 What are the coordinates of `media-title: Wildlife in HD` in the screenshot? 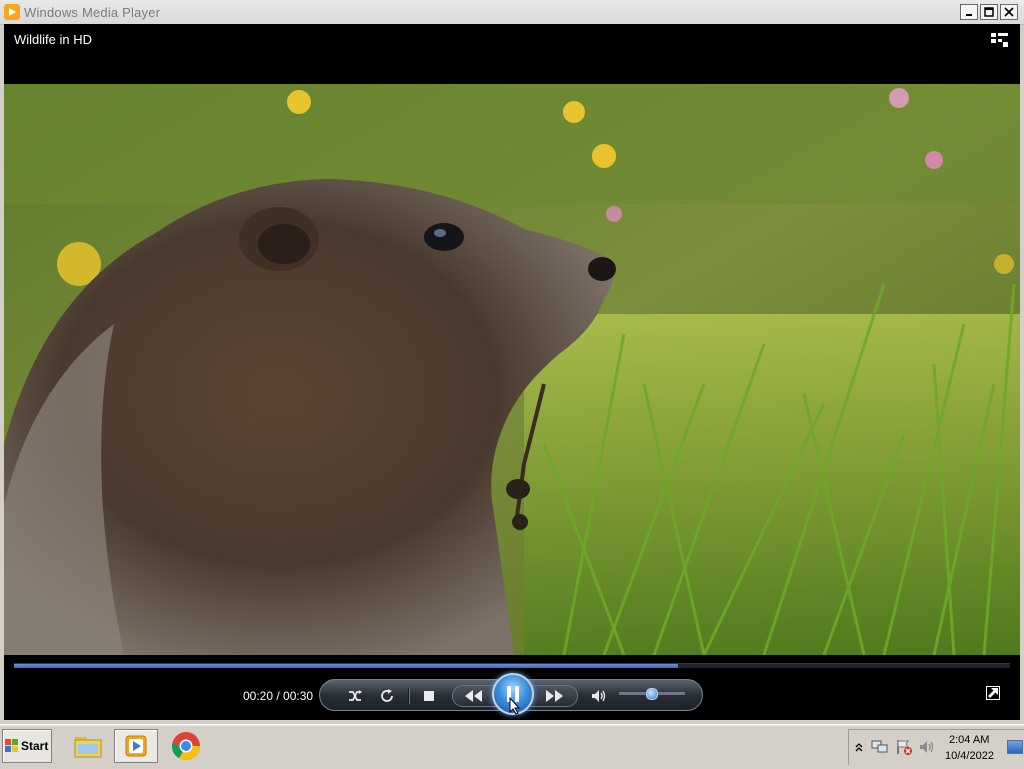 It's located at (53, 39).